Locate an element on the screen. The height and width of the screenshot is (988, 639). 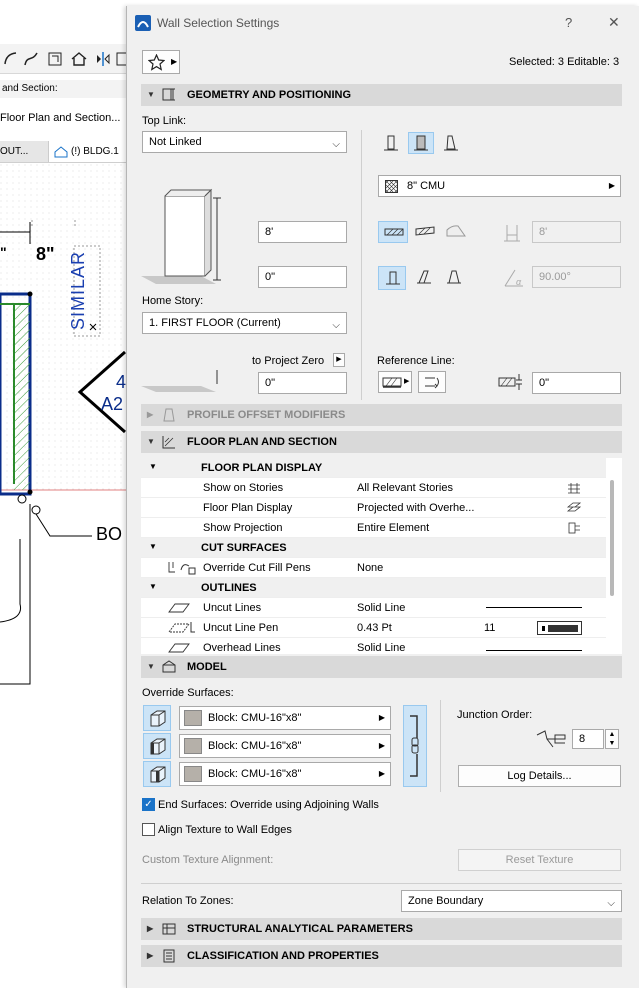
close-button: ✕ is located at coordinates (614, 22).